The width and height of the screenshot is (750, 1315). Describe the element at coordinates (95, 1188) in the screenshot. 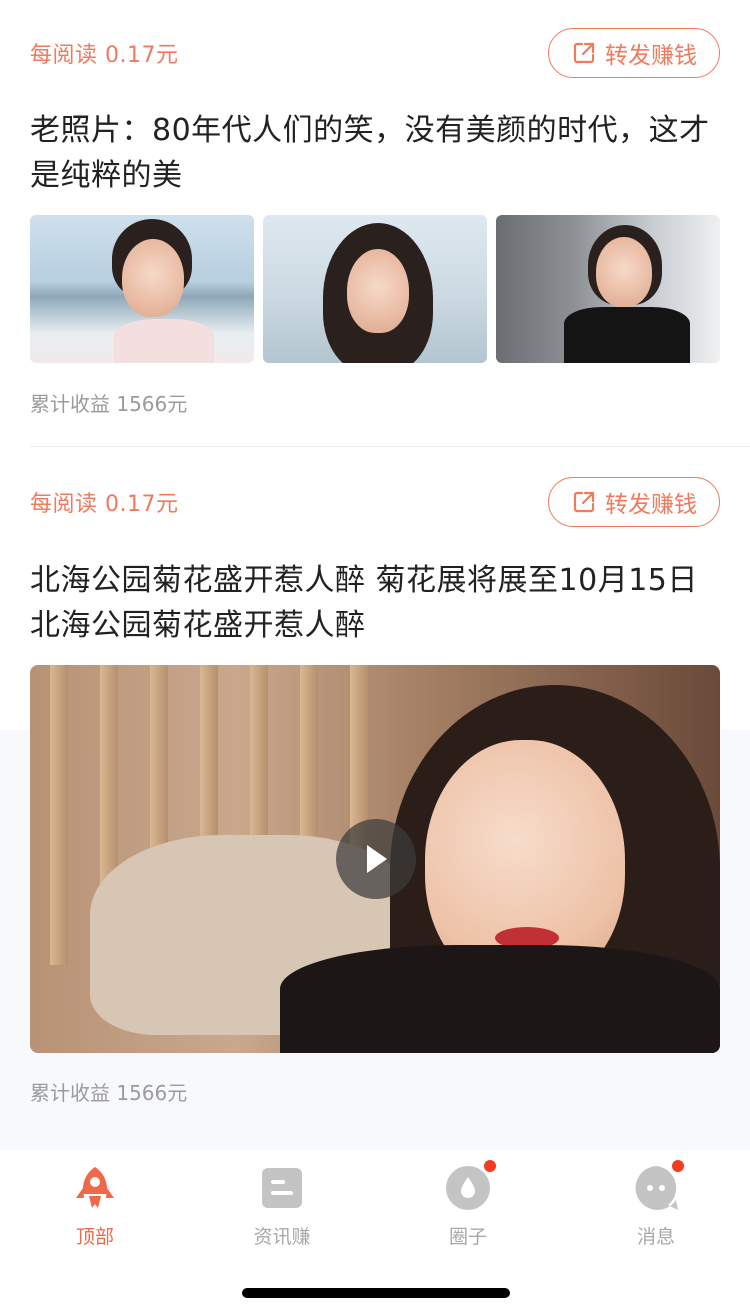

I see `rocket-icon` at that location.